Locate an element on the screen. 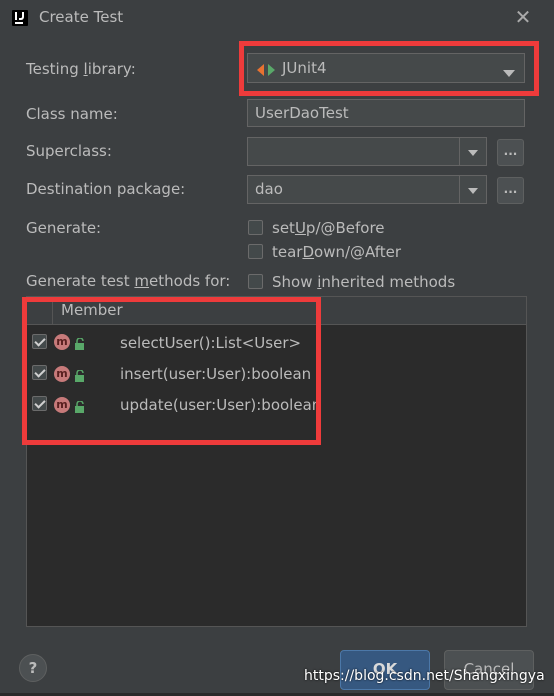 The width and height of the screenshot is (554, 696). close-icon: ✕ is located at coordinates (523, 17).